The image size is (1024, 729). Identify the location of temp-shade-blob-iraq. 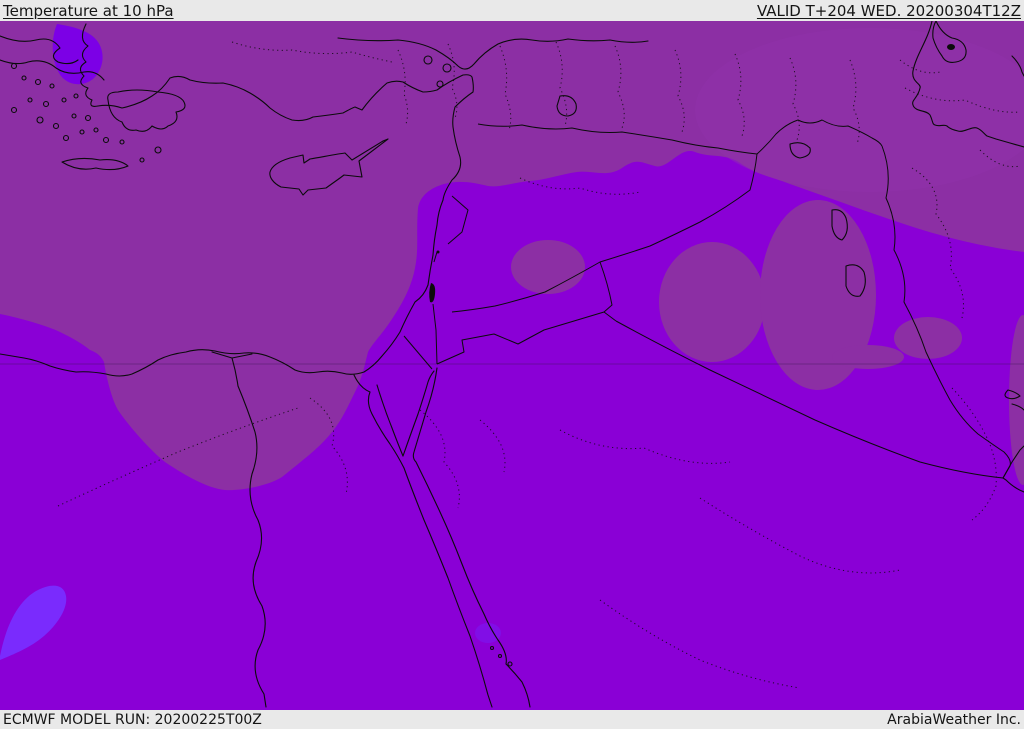
(712, 302).